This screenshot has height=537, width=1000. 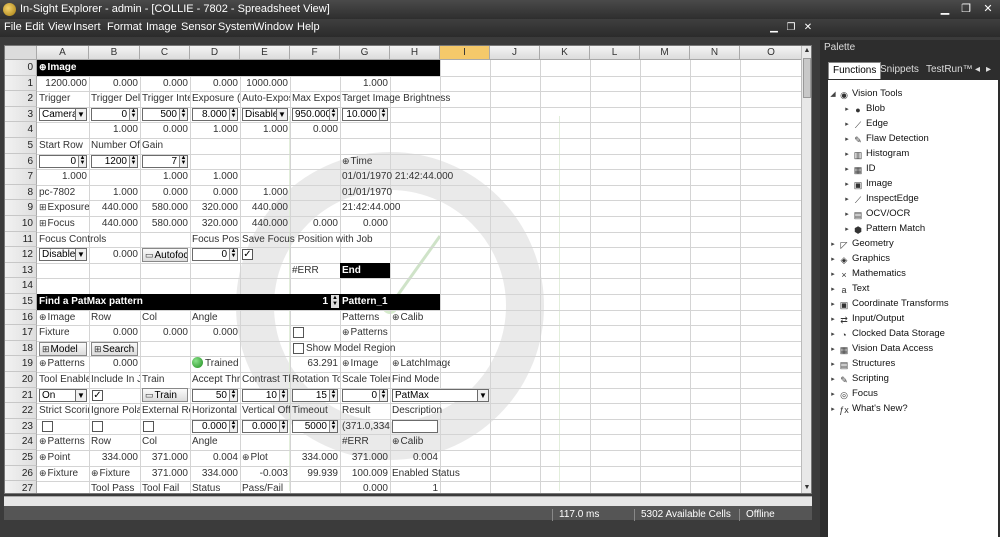 What do you see at coordinates (114, 99) in the screenshot?
I see `cell-b2: Trigger Del` at bounding box center [114, 99].